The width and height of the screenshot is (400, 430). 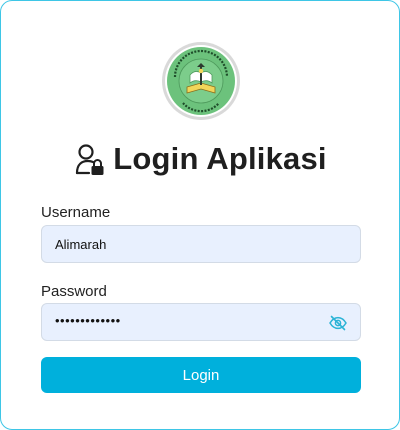 What do you see at coordinates (81, 244) in the screenshot?
I see `username-value: Alimarah` at bounding box center [81, 244].